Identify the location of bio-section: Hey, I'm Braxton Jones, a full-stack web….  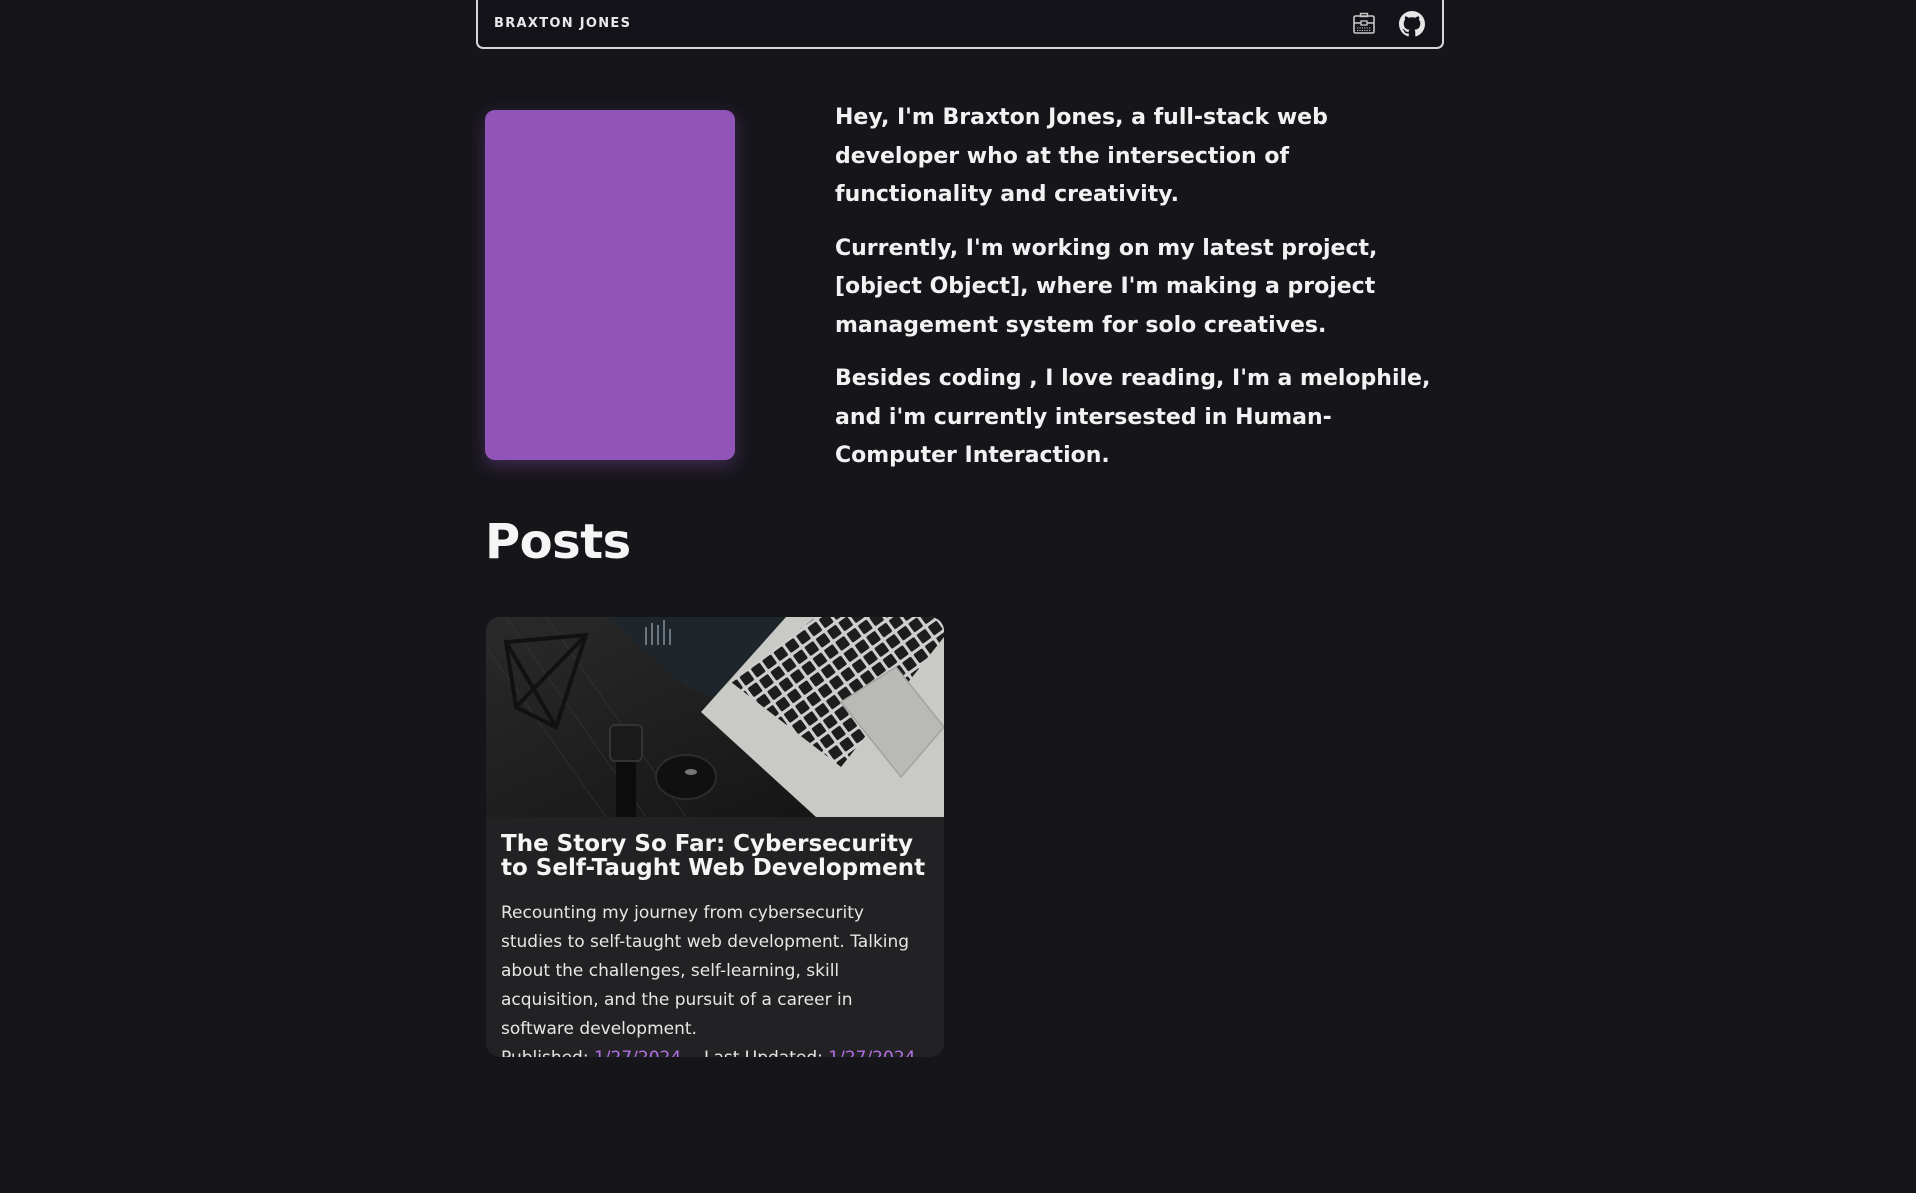
(1135, 295).